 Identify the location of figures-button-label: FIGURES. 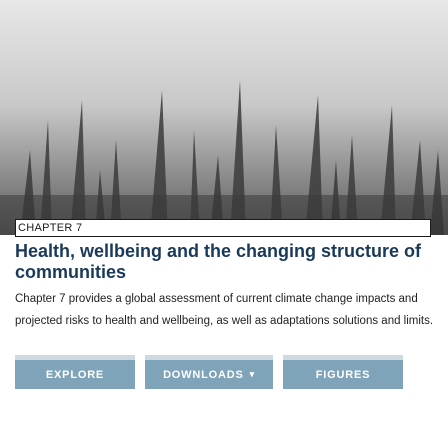
(343, 374).